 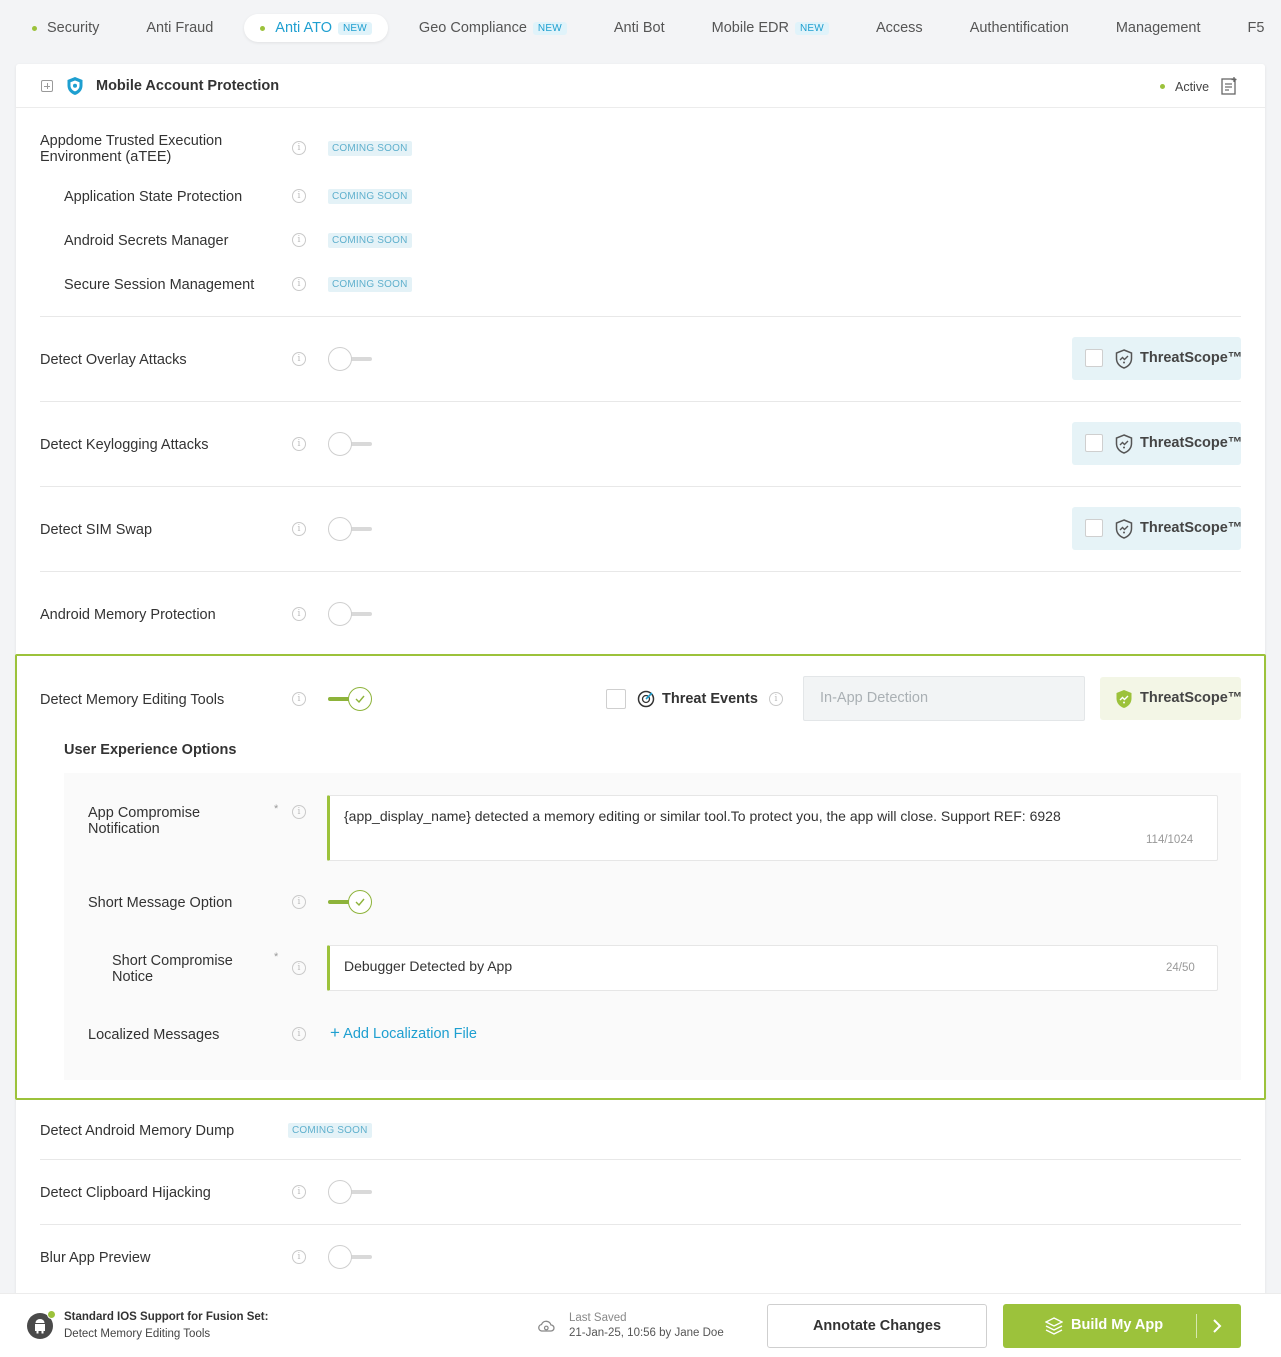 I want to click on localized-messages-label: Localized Messages, so click(x=154, y=1035).